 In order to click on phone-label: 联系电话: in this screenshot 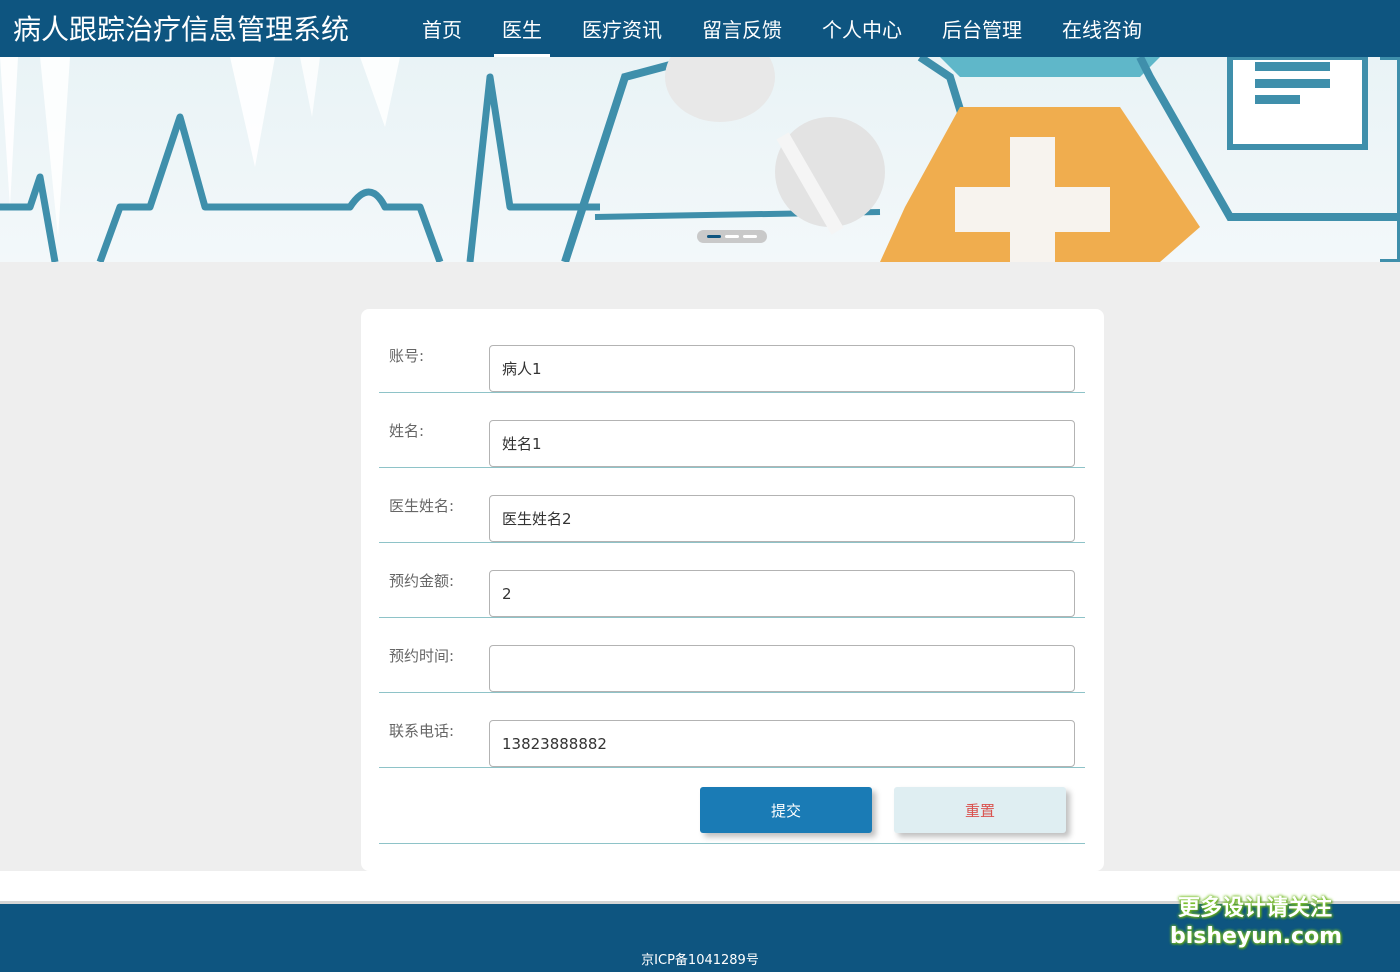, I will do `click(422, 730)`.